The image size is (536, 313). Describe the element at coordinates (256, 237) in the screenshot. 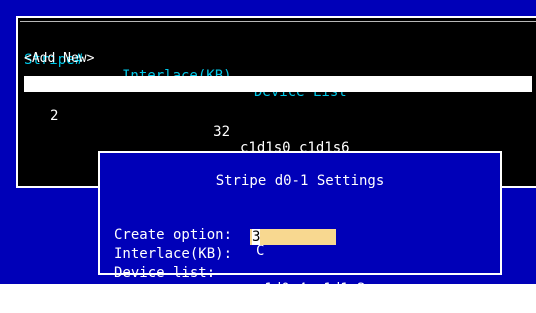

I see `interlace-input-value: 3` at that location.